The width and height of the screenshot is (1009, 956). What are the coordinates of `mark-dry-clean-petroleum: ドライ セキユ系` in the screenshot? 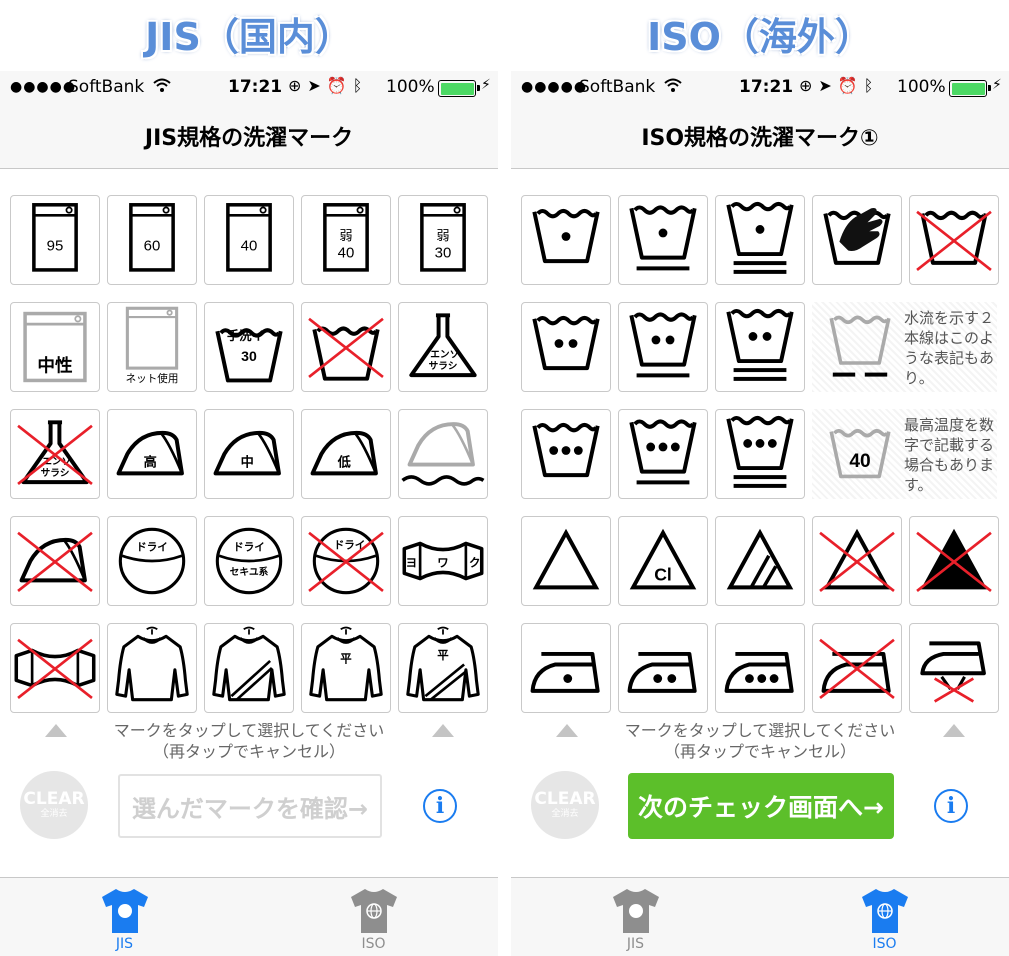 It's located at (249, 561).